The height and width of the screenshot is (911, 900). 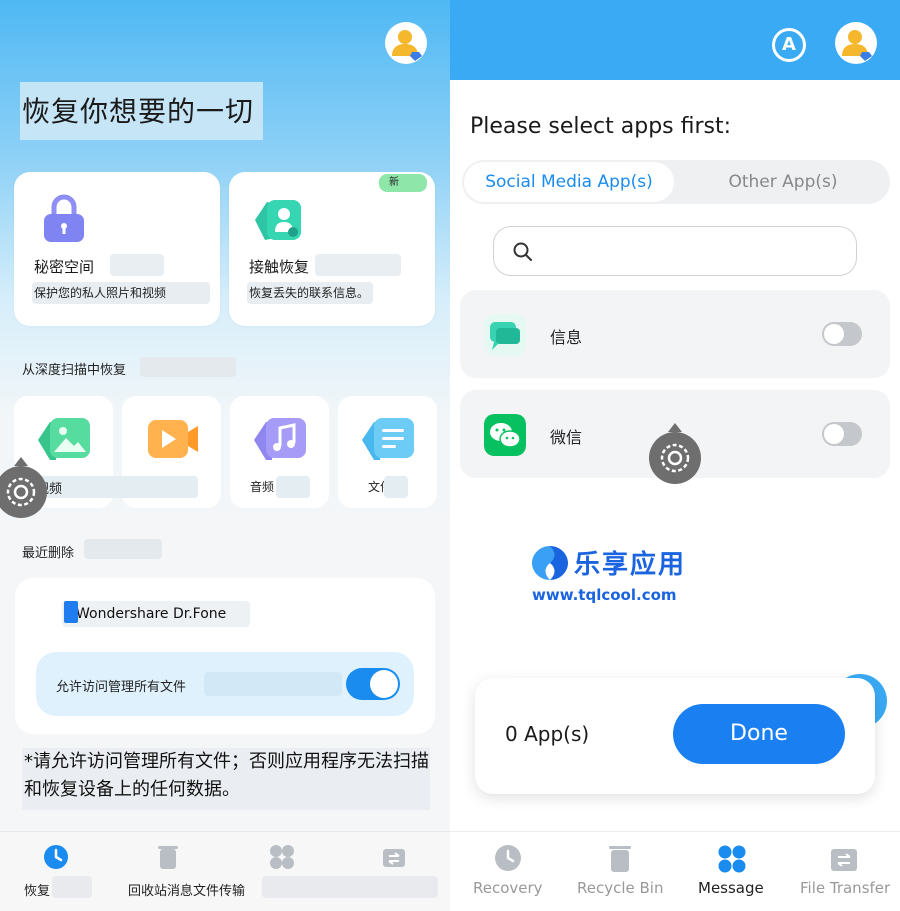 I want to click on nav-label: Recovery, so click(x=508, y=888).